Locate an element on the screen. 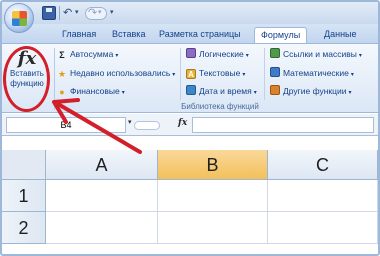  name-box-dropdown-icon: ▾ is located at coordinates (130, 122).